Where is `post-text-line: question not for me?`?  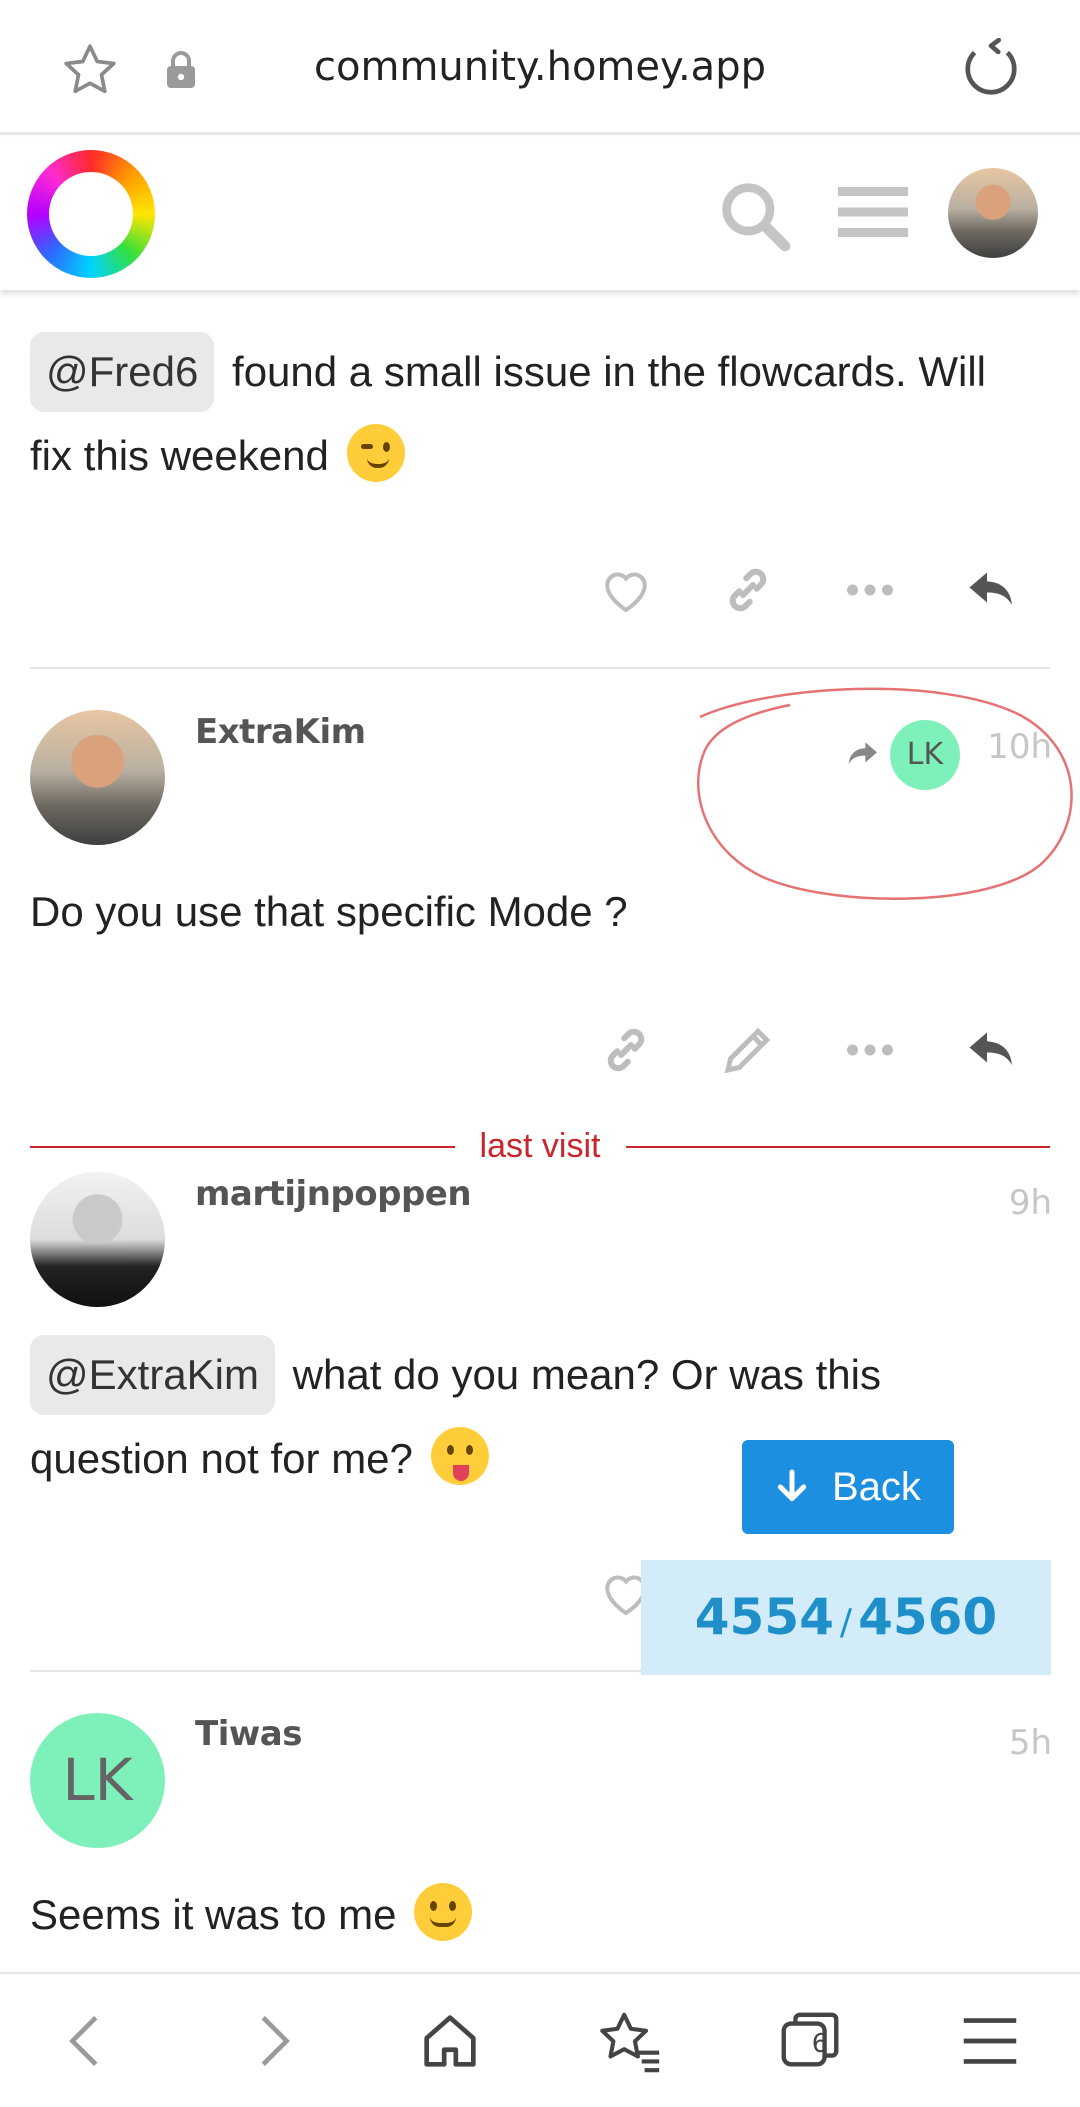 post-text-line: question not for me? is located at coordinates (221, 1458).